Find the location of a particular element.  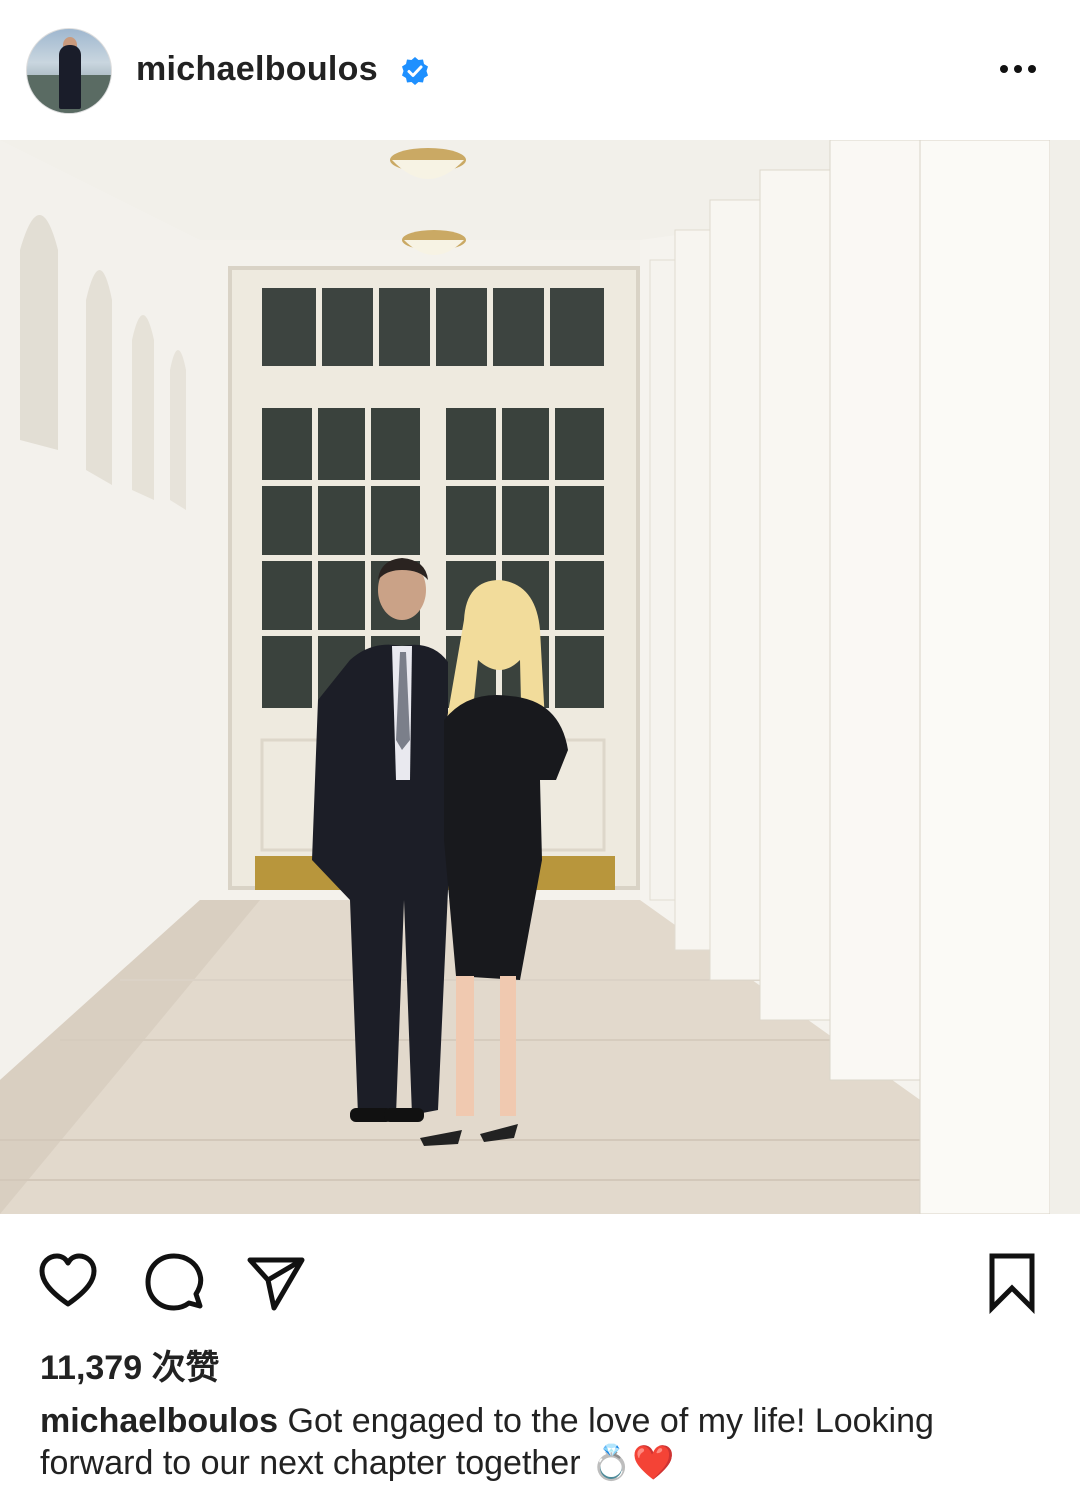

caption-author: michaelboulos is located at coordinates (159, 1421).